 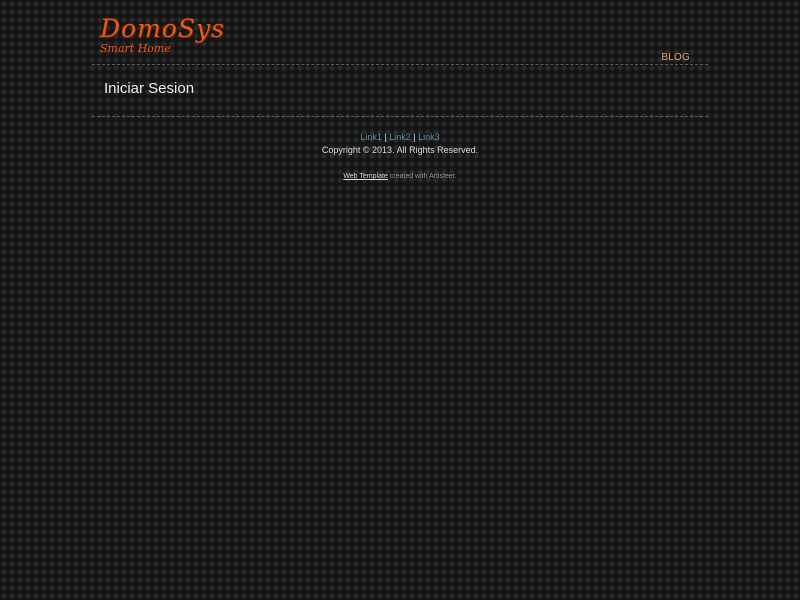 I want to click on footer-link-1: Link1, so click(x=371, y=137).